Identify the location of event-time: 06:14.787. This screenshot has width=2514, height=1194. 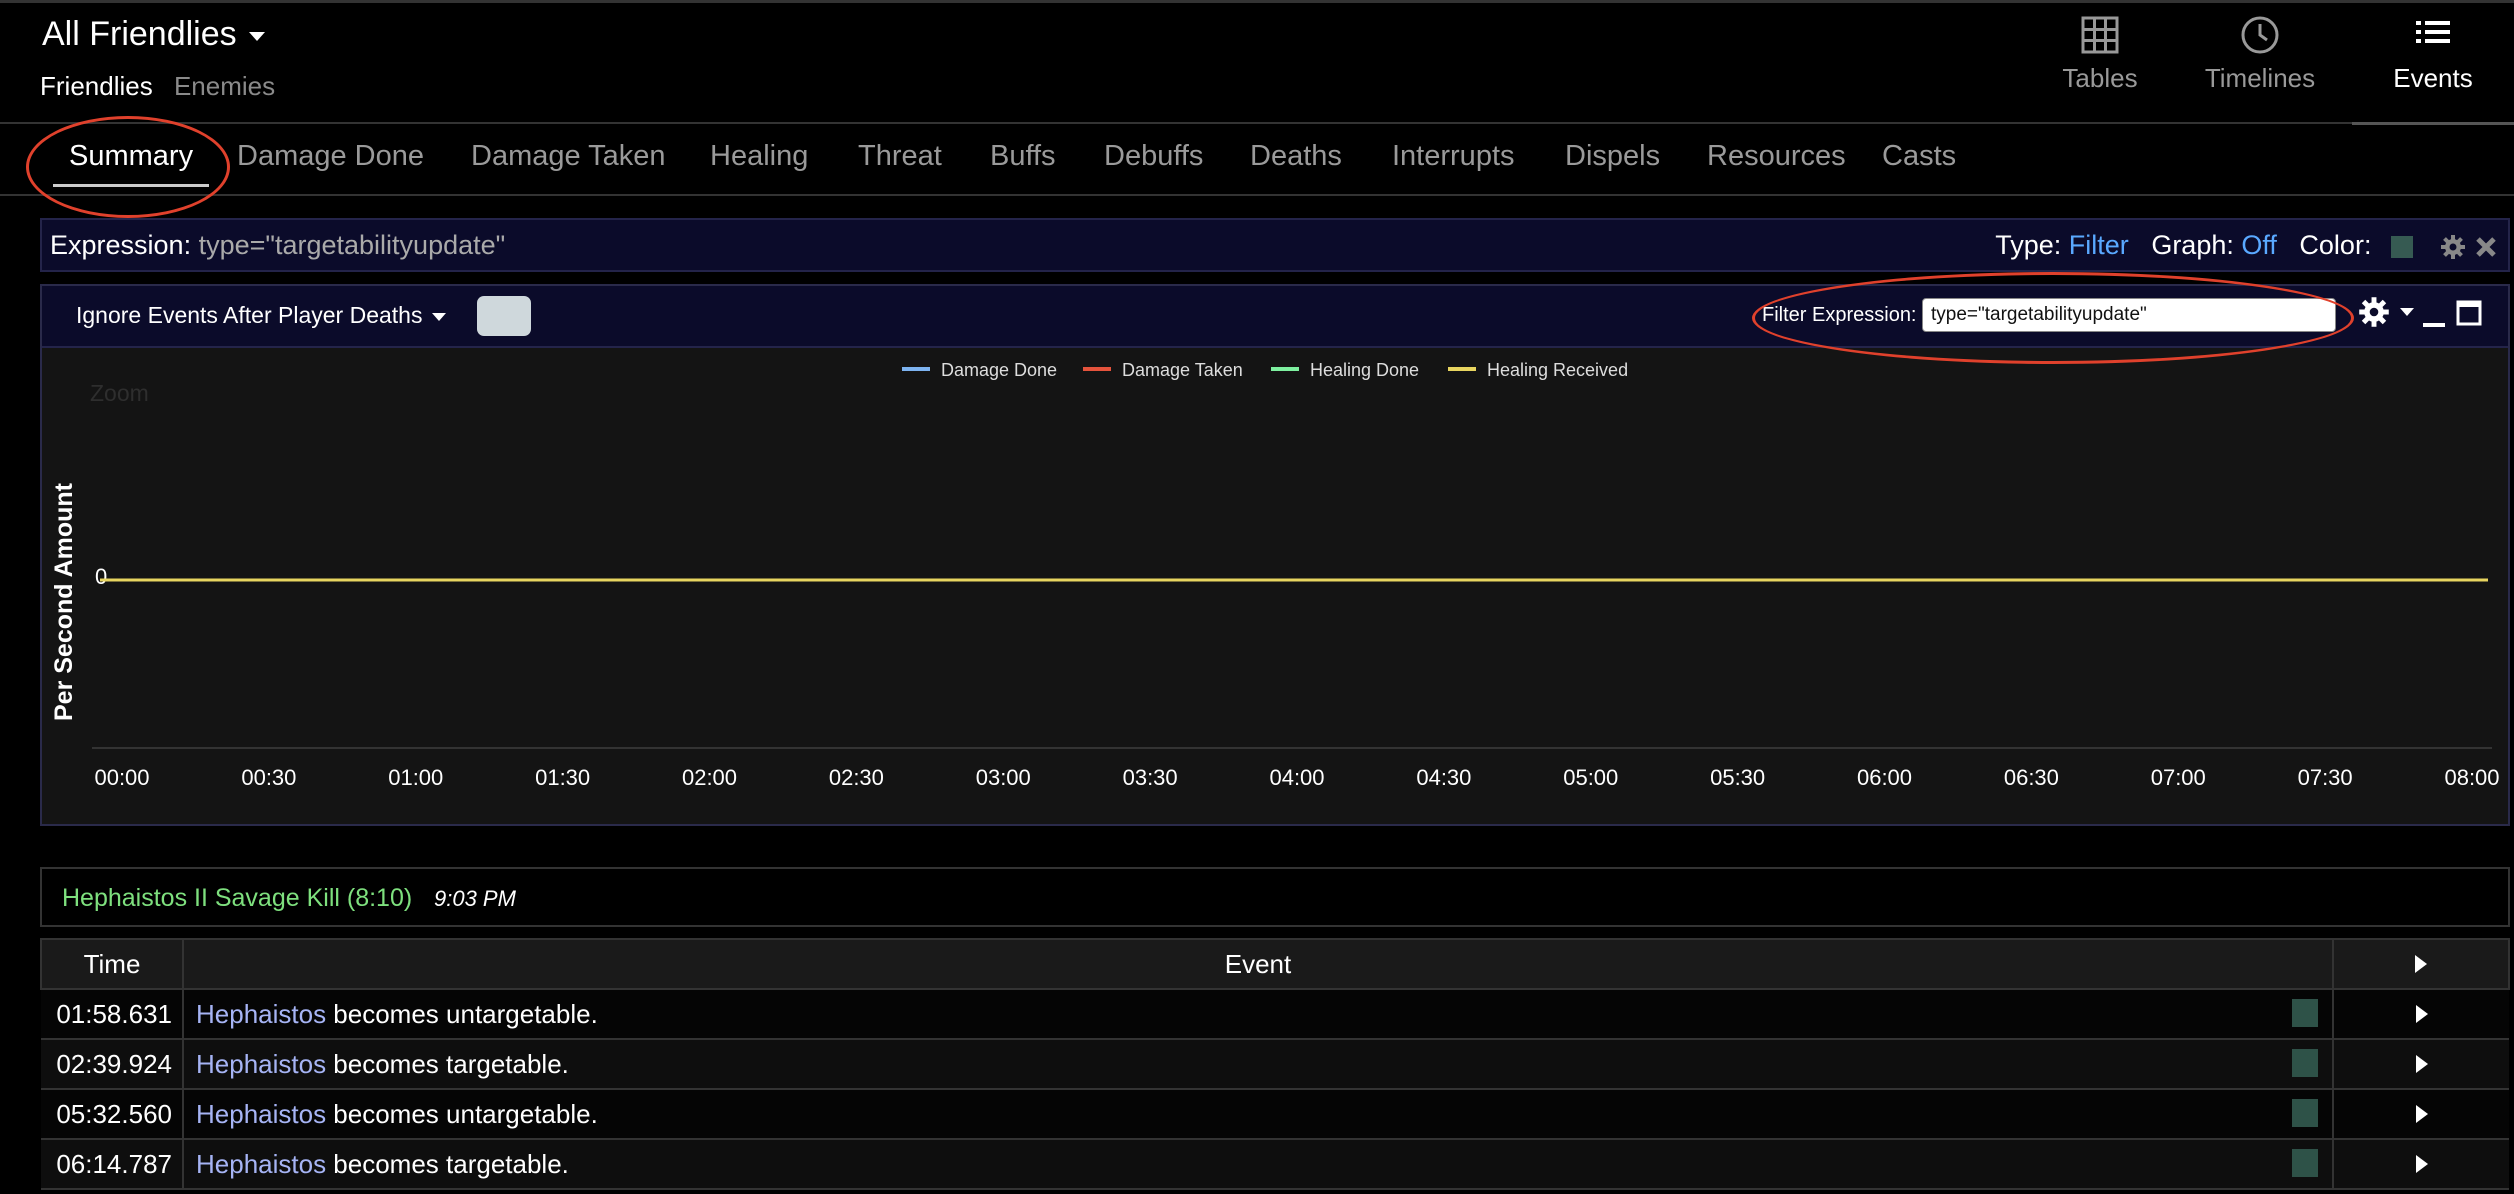
(112, 1164).